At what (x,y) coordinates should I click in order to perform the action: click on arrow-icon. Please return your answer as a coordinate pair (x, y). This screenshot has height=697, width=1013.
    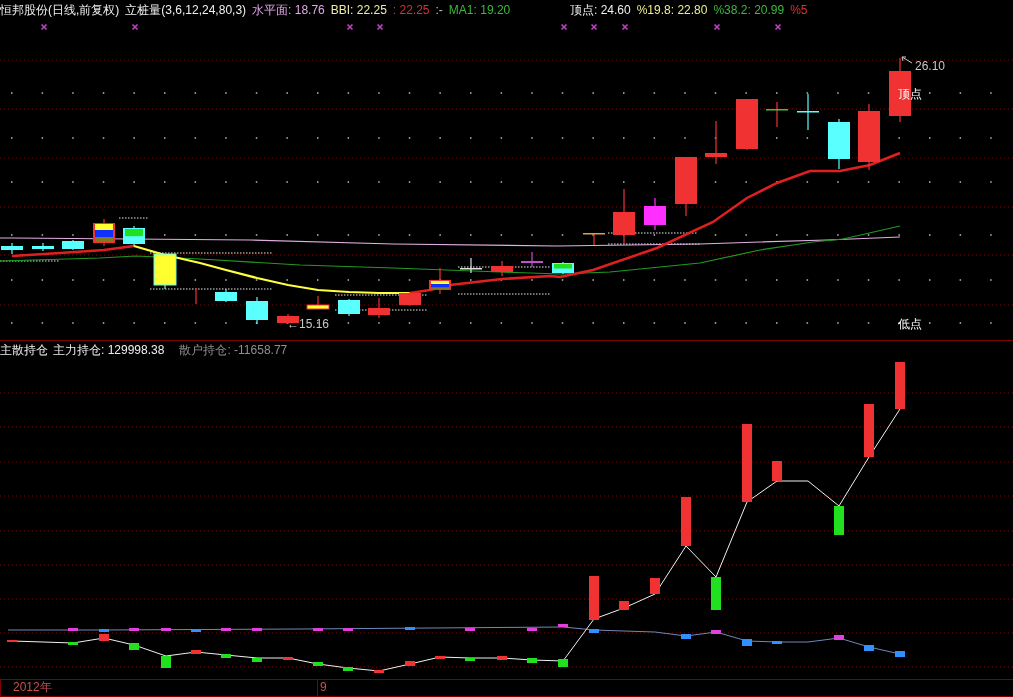
    Looking at the image, I should click on (907, 60).